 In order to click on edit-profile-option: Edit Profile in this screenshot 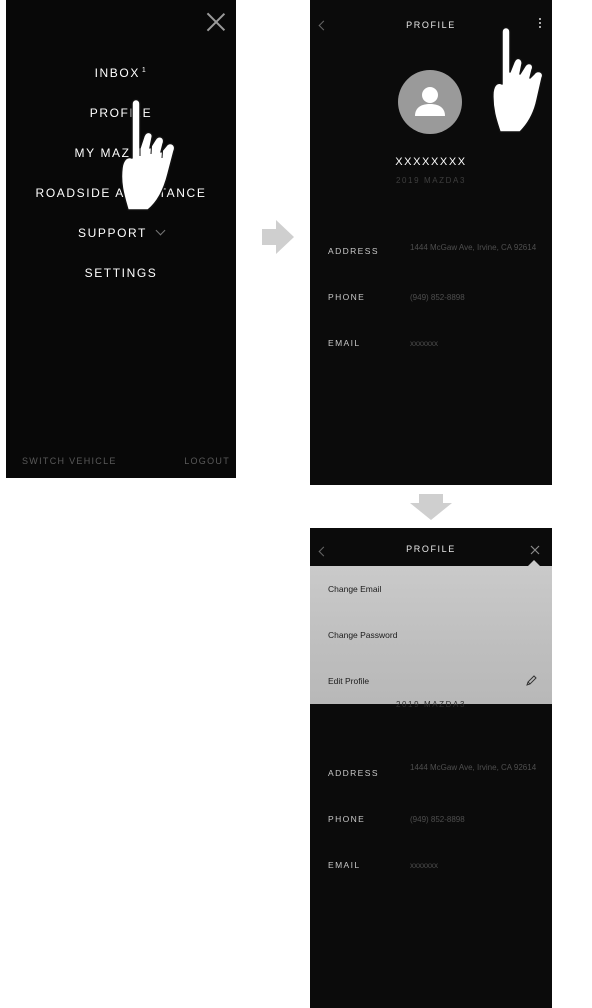, I will do `click(348, 681)`.